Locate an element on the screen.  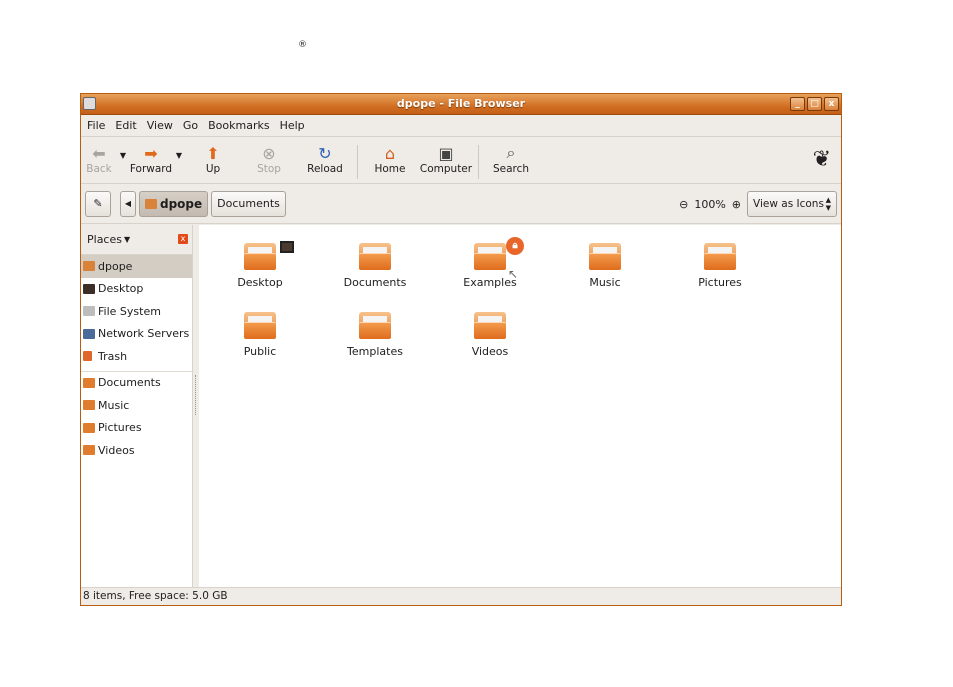
home-button: ⌂ Home is located at coordinates (390, 159).